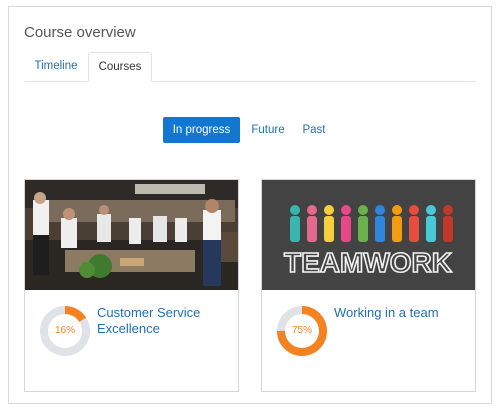  Describe the element at coordinates (368, 235) in the screenshot. I see `course-image-teamwork: TEAMWORK` at that location.